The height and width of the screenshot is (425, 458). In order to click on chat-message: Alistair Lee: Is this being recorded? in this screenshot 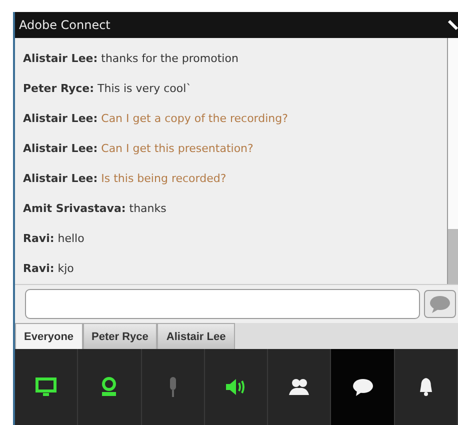, I will do `click(125, 179)`.